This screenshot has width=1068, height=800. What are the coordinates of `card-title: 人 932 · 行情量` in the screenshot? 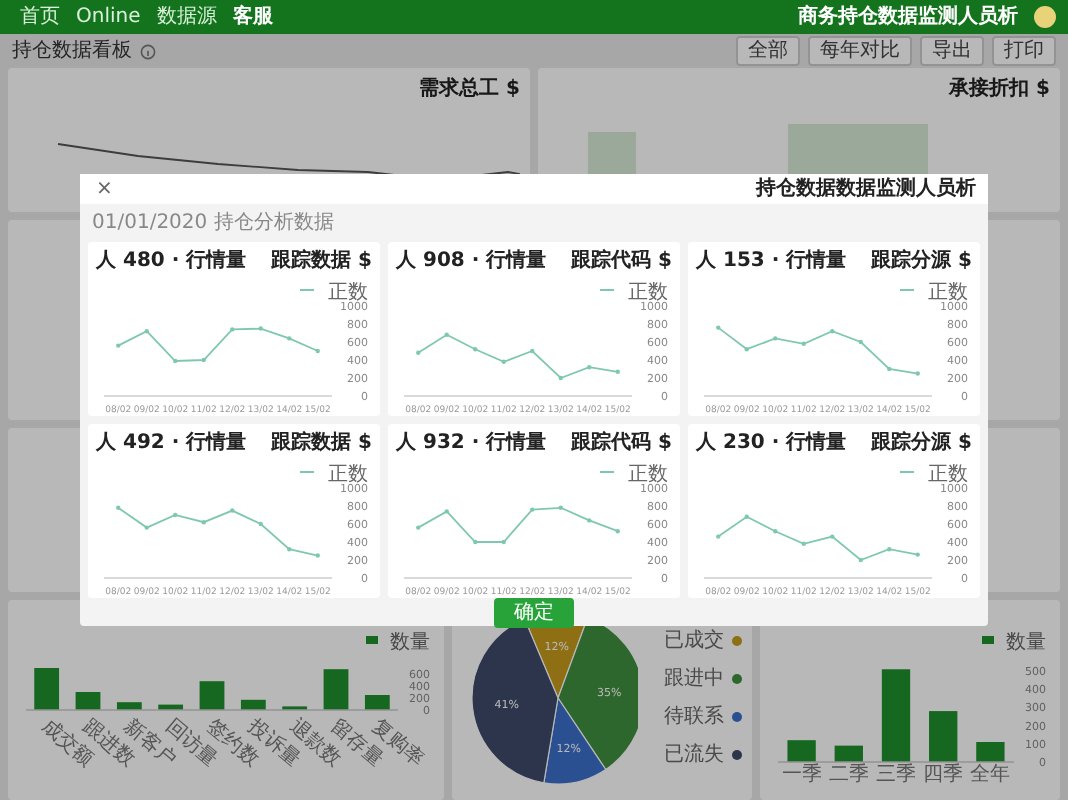 It's located at (471, 443).